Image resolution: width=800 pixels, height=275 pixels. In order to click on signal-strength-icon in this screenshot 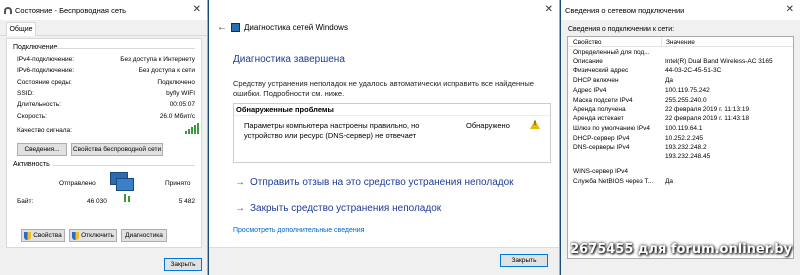, I will do `click(192, 128)`.